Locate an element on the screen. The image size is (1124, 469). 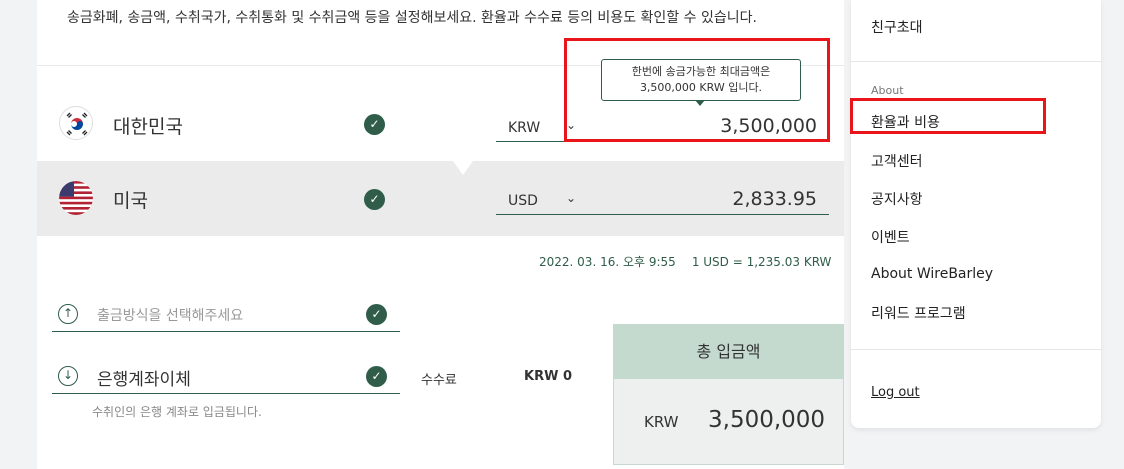
total-title: 총 입금액 is located at coordinates (728, 352).